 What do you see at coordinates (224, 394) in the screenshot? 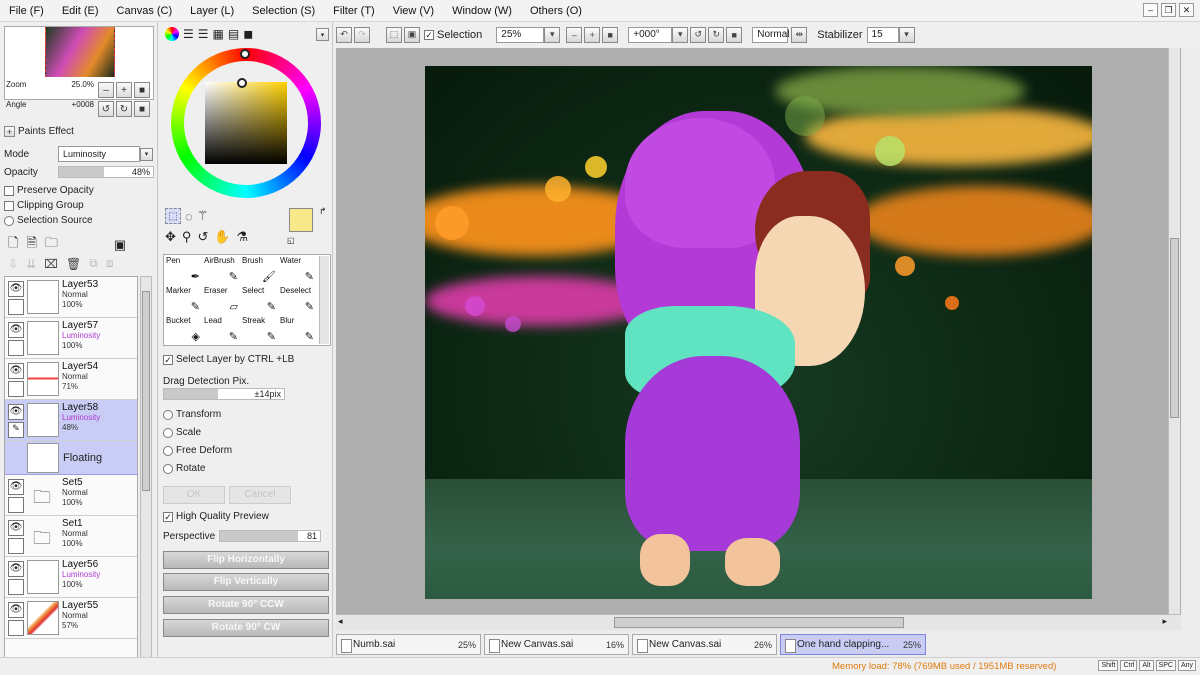
I see `drag-detection-slider: ±14pix` at bounding box center [224, 394].